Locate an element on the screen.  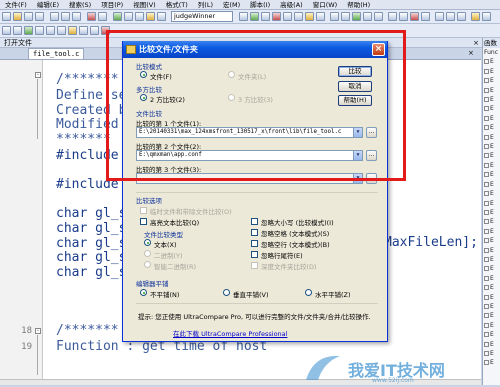
type-text-label: 文本(X) is located at coordinates (165, 244).